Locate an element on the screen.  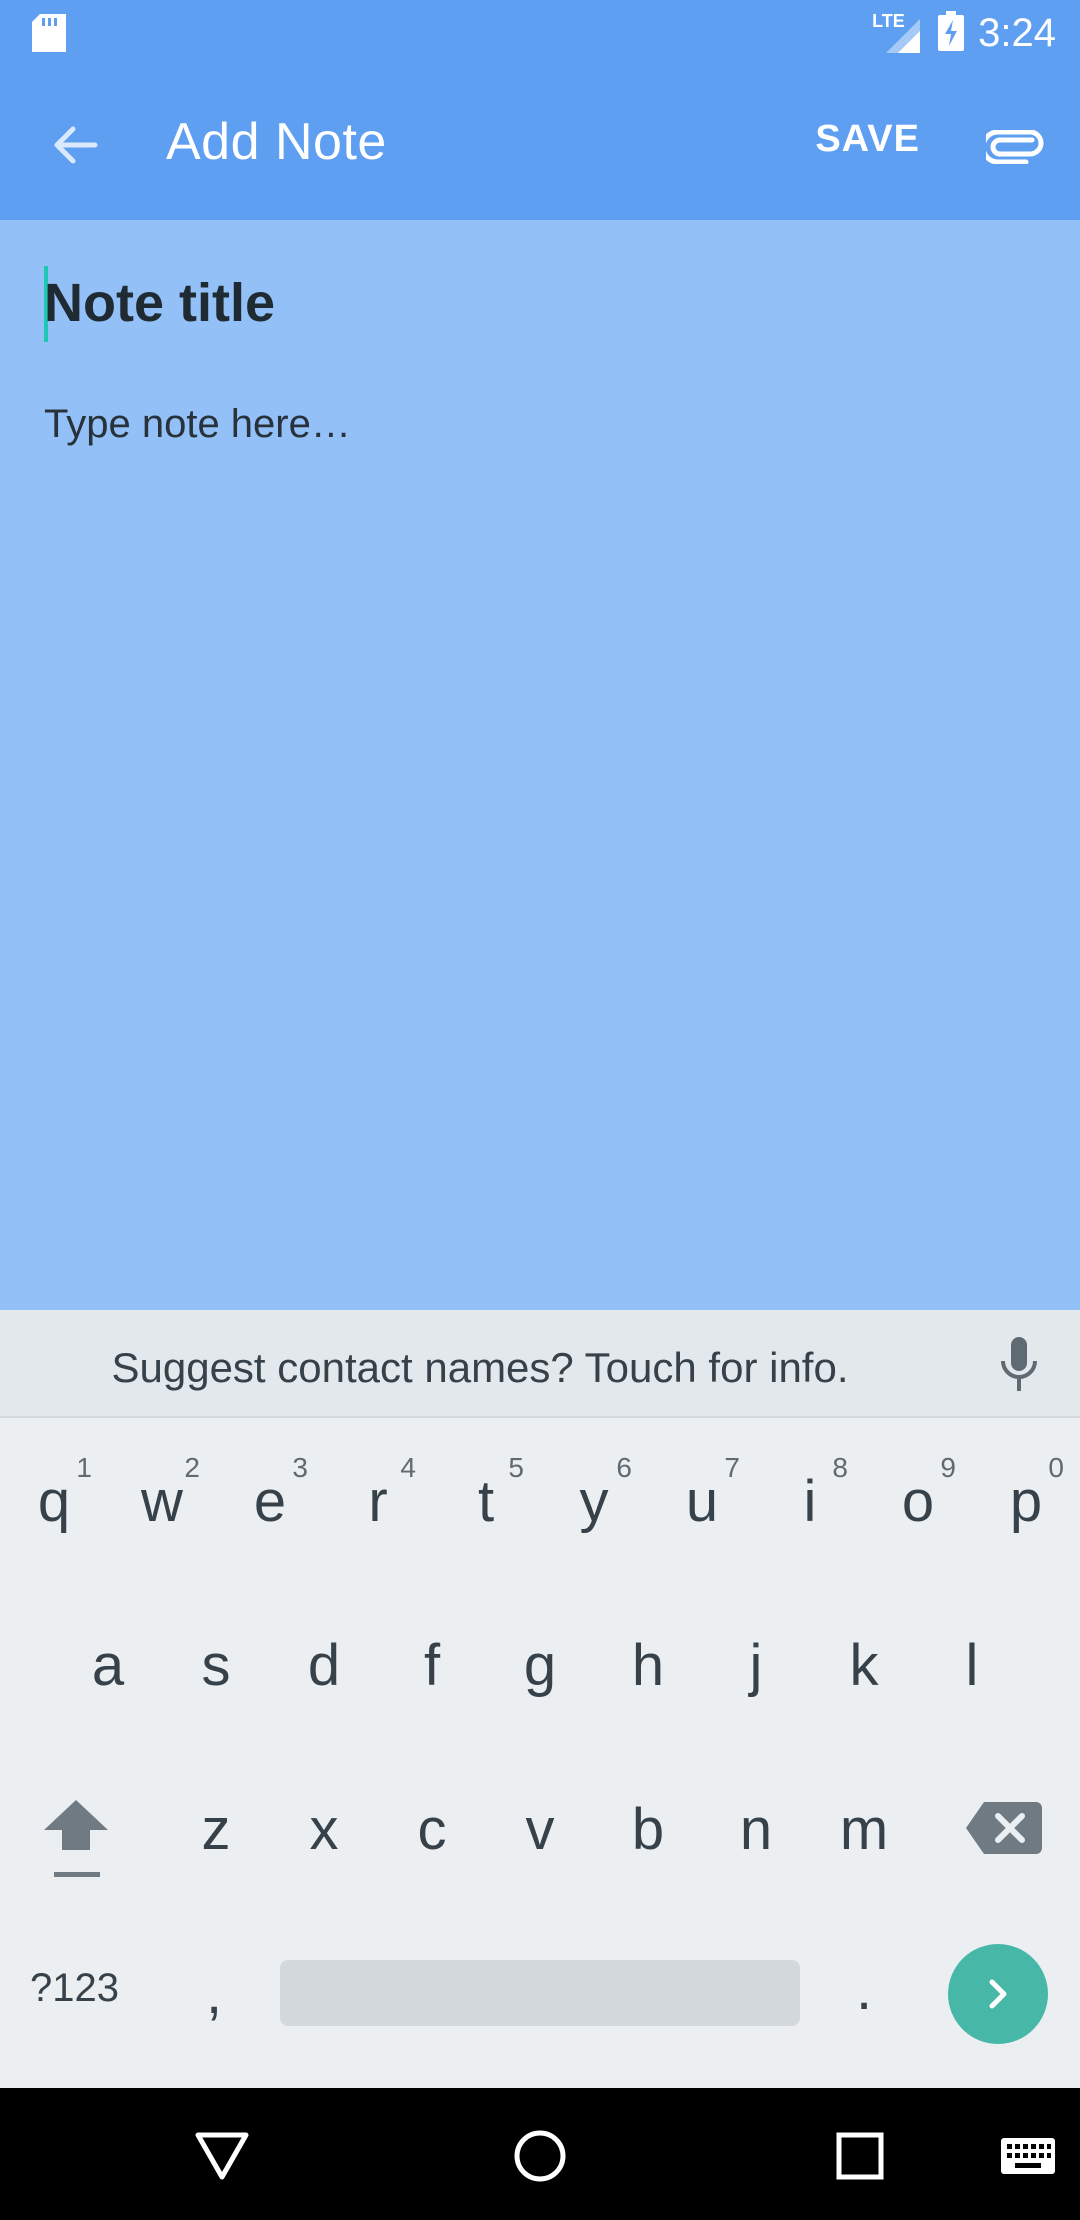
page-title: Add Note is located at coordinates (276, 142).